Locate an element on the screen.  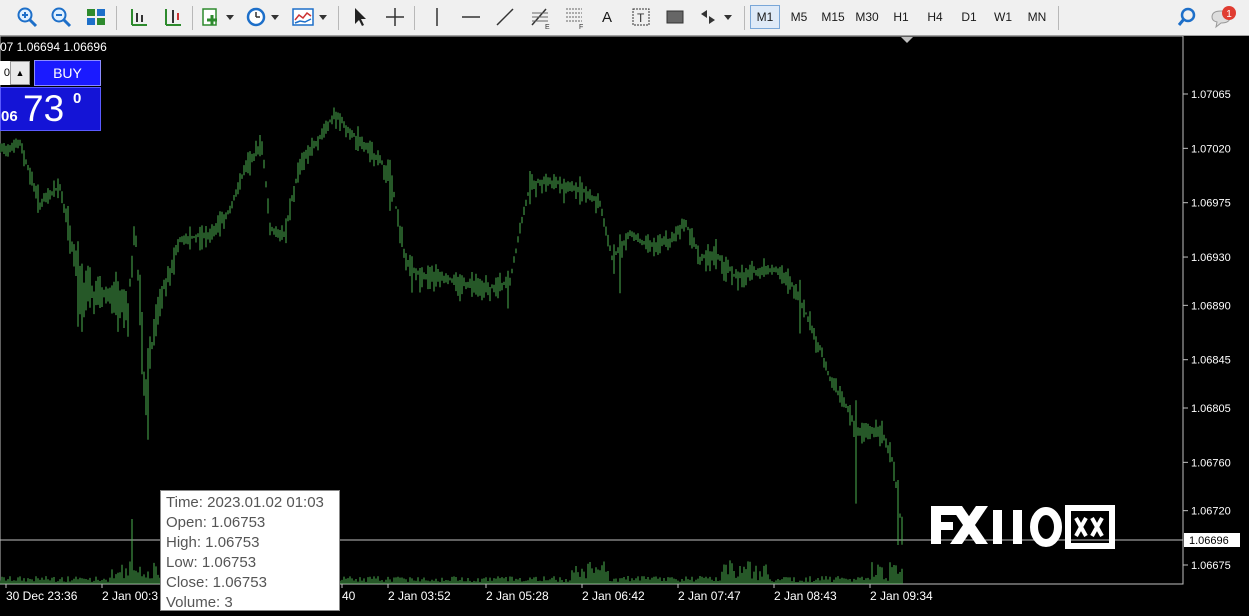
tooltip-low: Low: 1.06753 is located at coordinates (211, 562).